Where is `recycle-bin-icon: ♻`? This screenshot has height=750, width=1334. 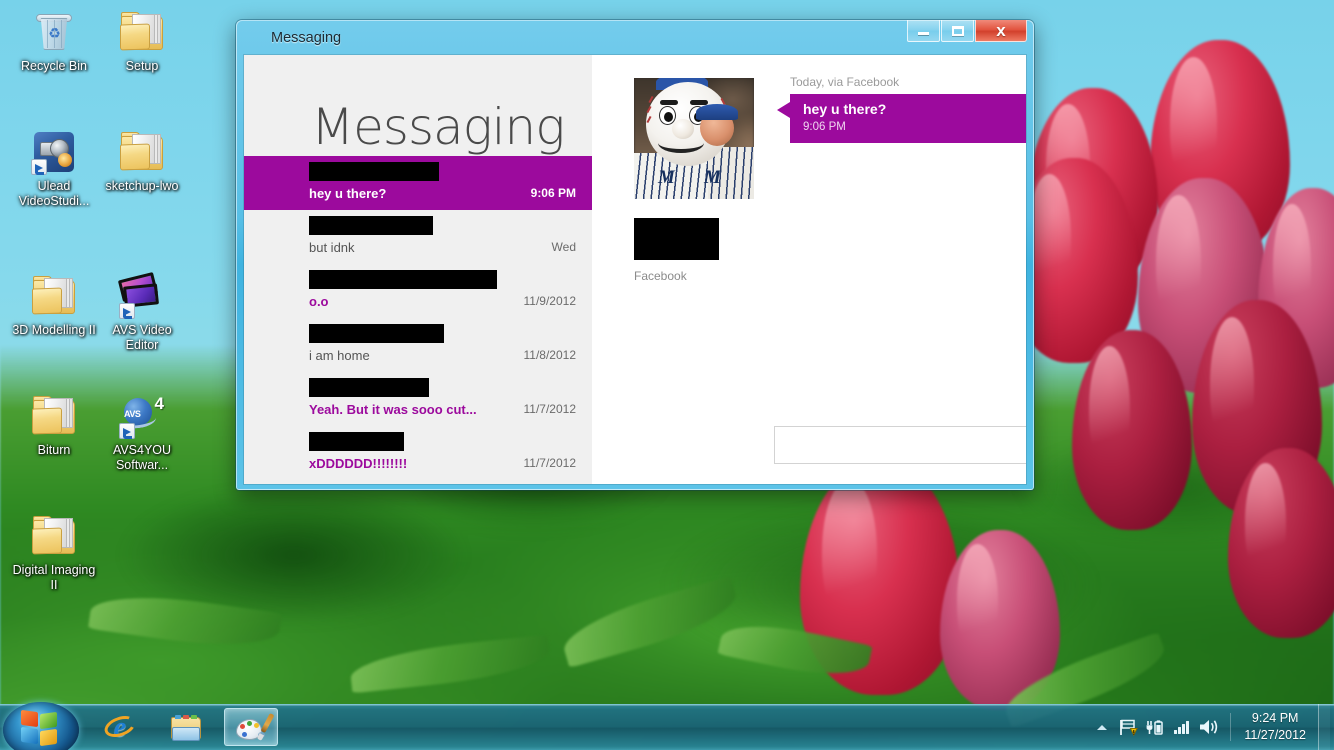 recycle-bin-icon: ♻ is located at coordinates (54, 32).